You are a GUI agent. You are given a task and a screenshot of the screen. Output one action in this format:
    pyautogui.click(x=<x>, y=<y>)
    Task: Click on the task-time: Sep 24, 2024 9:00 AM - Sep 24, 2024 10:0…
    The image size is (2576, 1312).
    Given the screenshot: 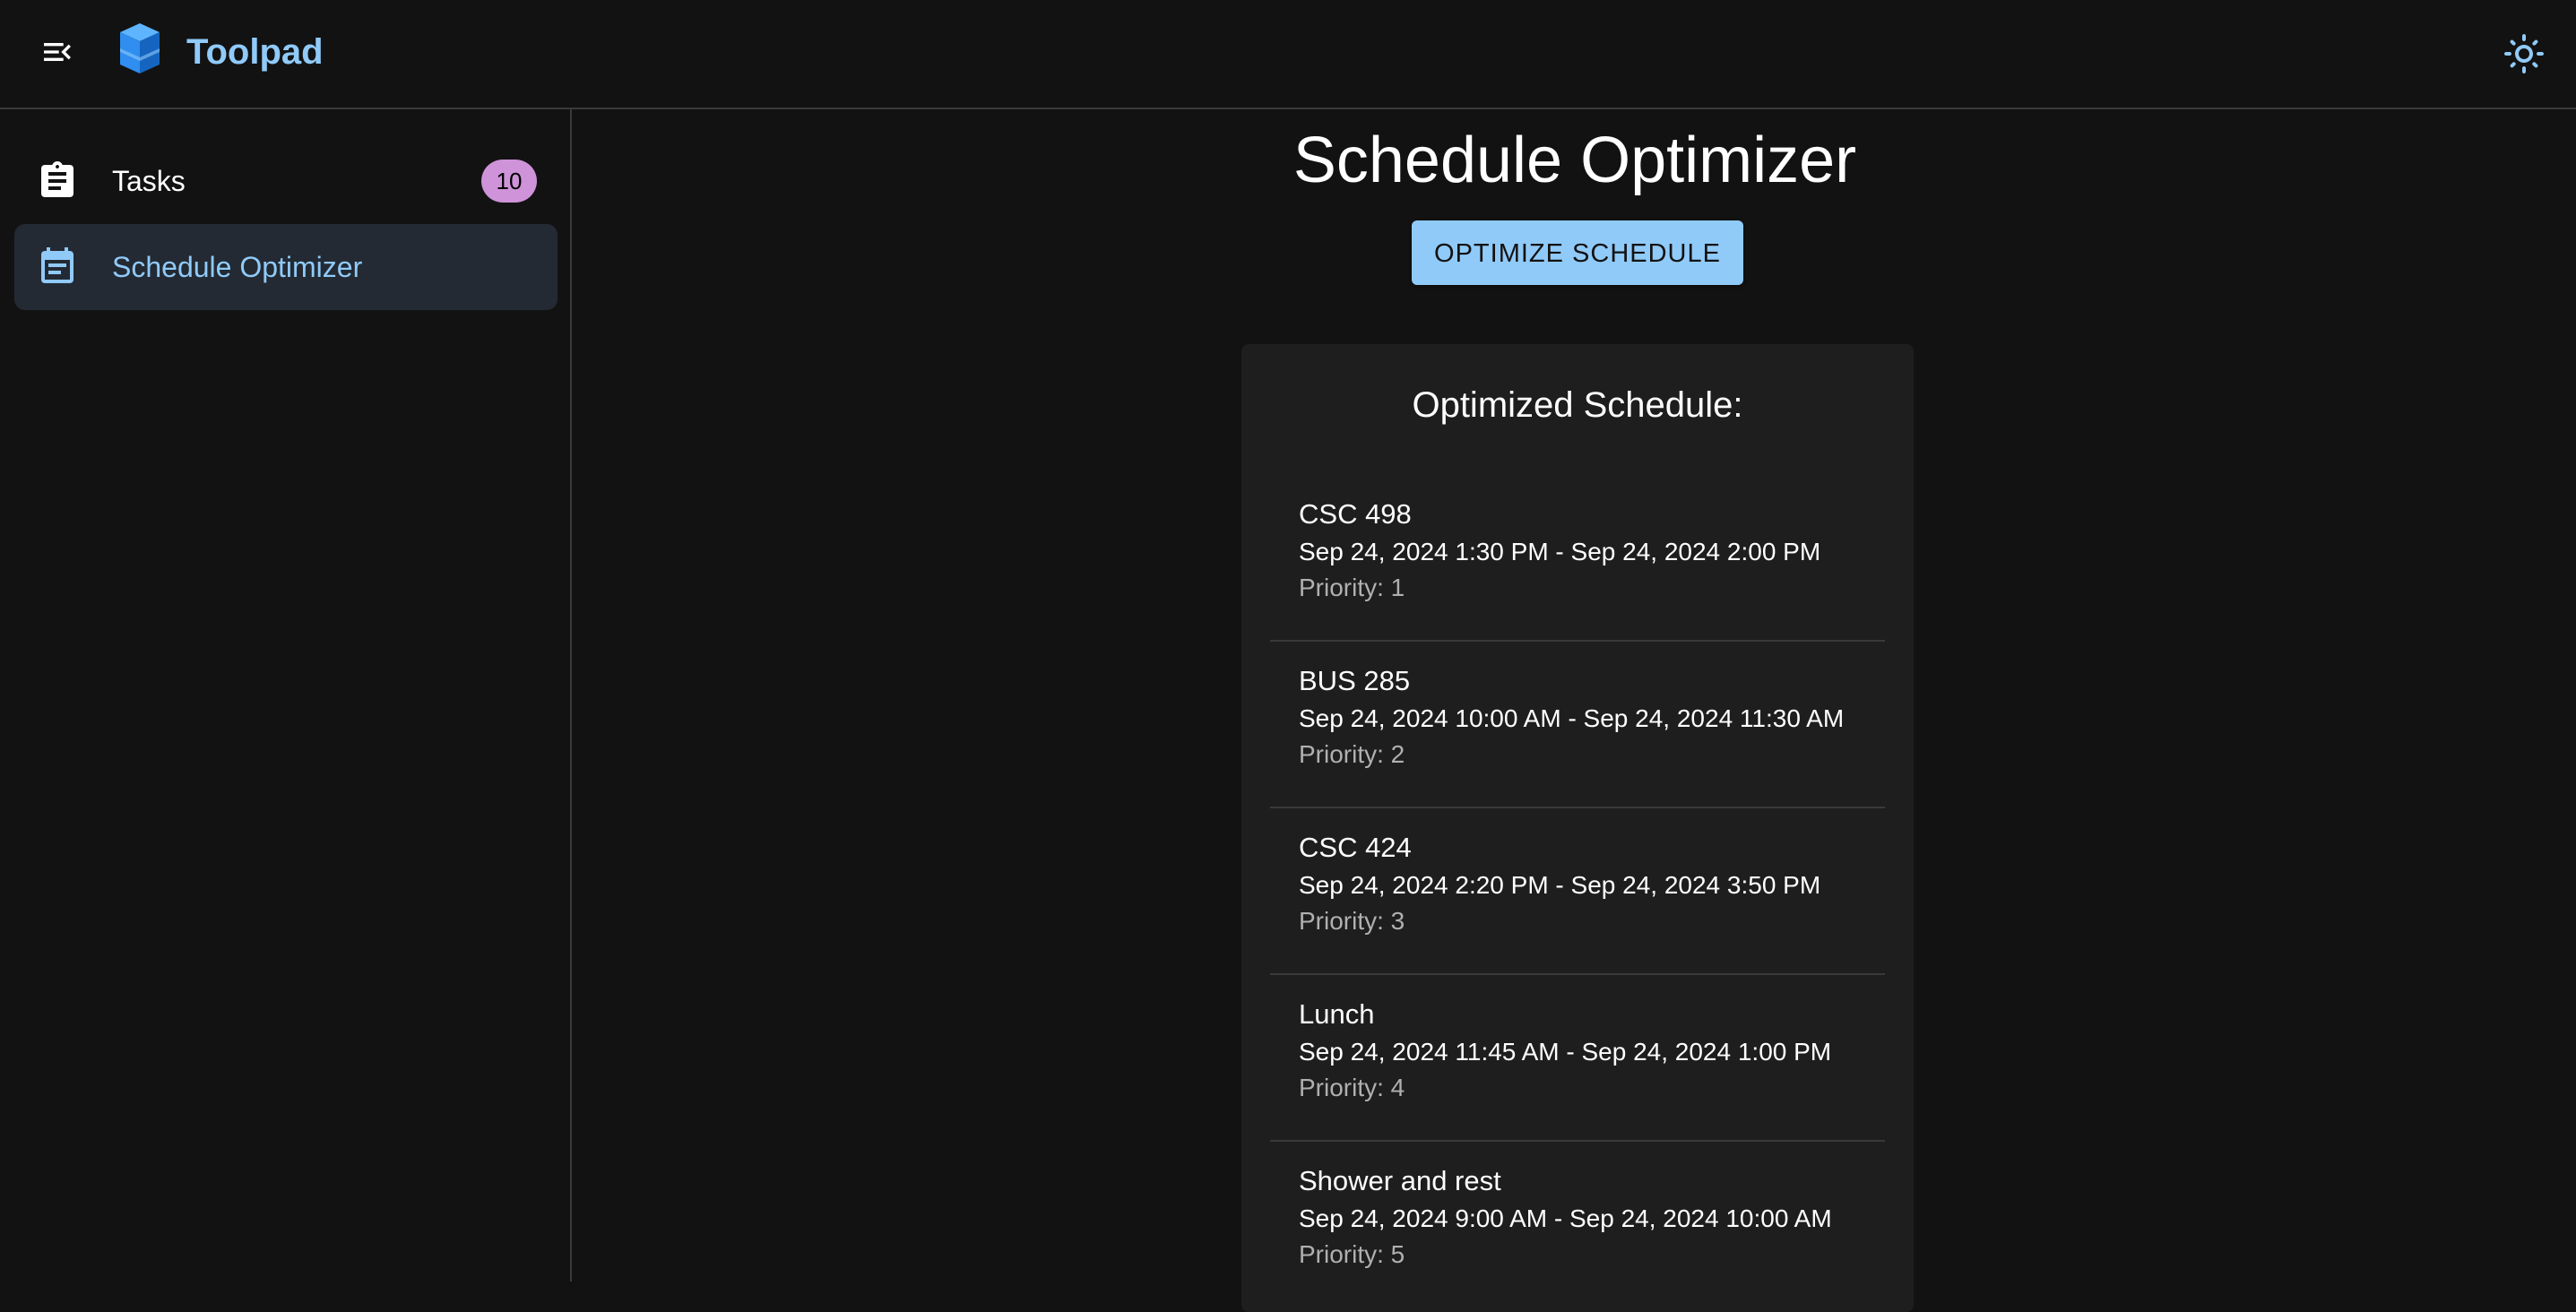 What is the action you would take?
    pyautogui.click(x=1565, y=1218)
    